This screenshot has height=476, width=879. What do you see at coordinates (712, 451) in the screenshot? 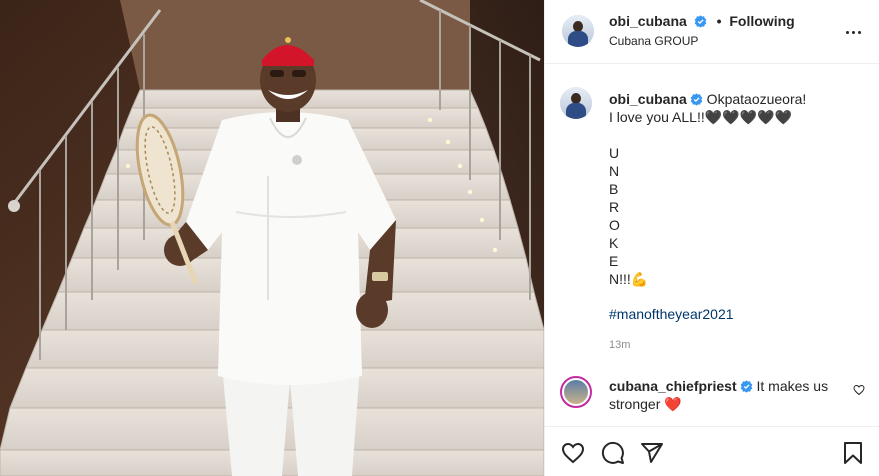
I see `action-bar` at bounding box center [712, 451].